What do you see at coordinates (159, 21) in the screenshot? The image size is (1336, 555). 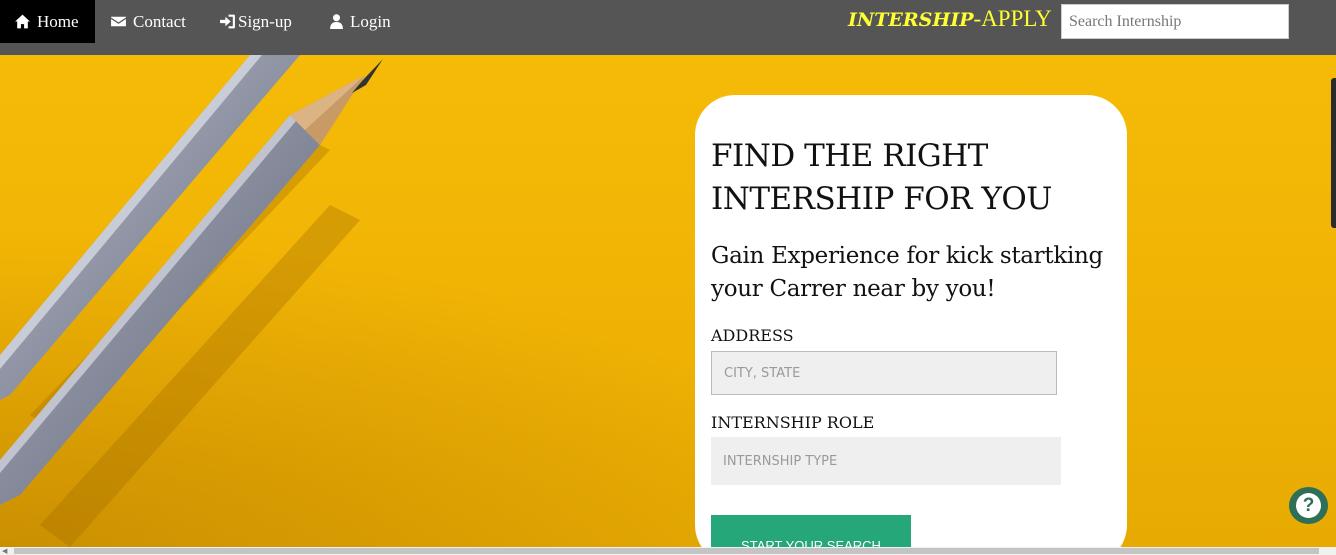 I see `nav-contact-label: Contact` at bounding box center [159, 21].